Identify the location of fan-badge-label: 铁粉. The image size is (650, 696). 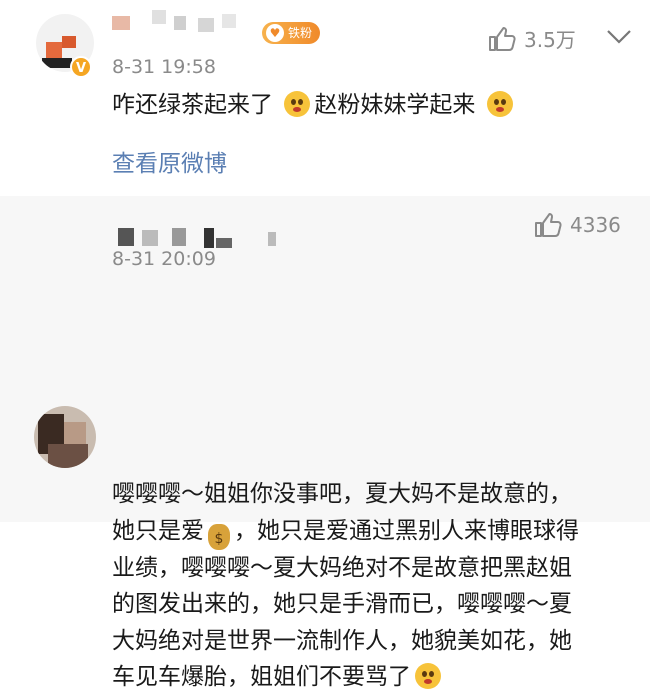
(300, 33).